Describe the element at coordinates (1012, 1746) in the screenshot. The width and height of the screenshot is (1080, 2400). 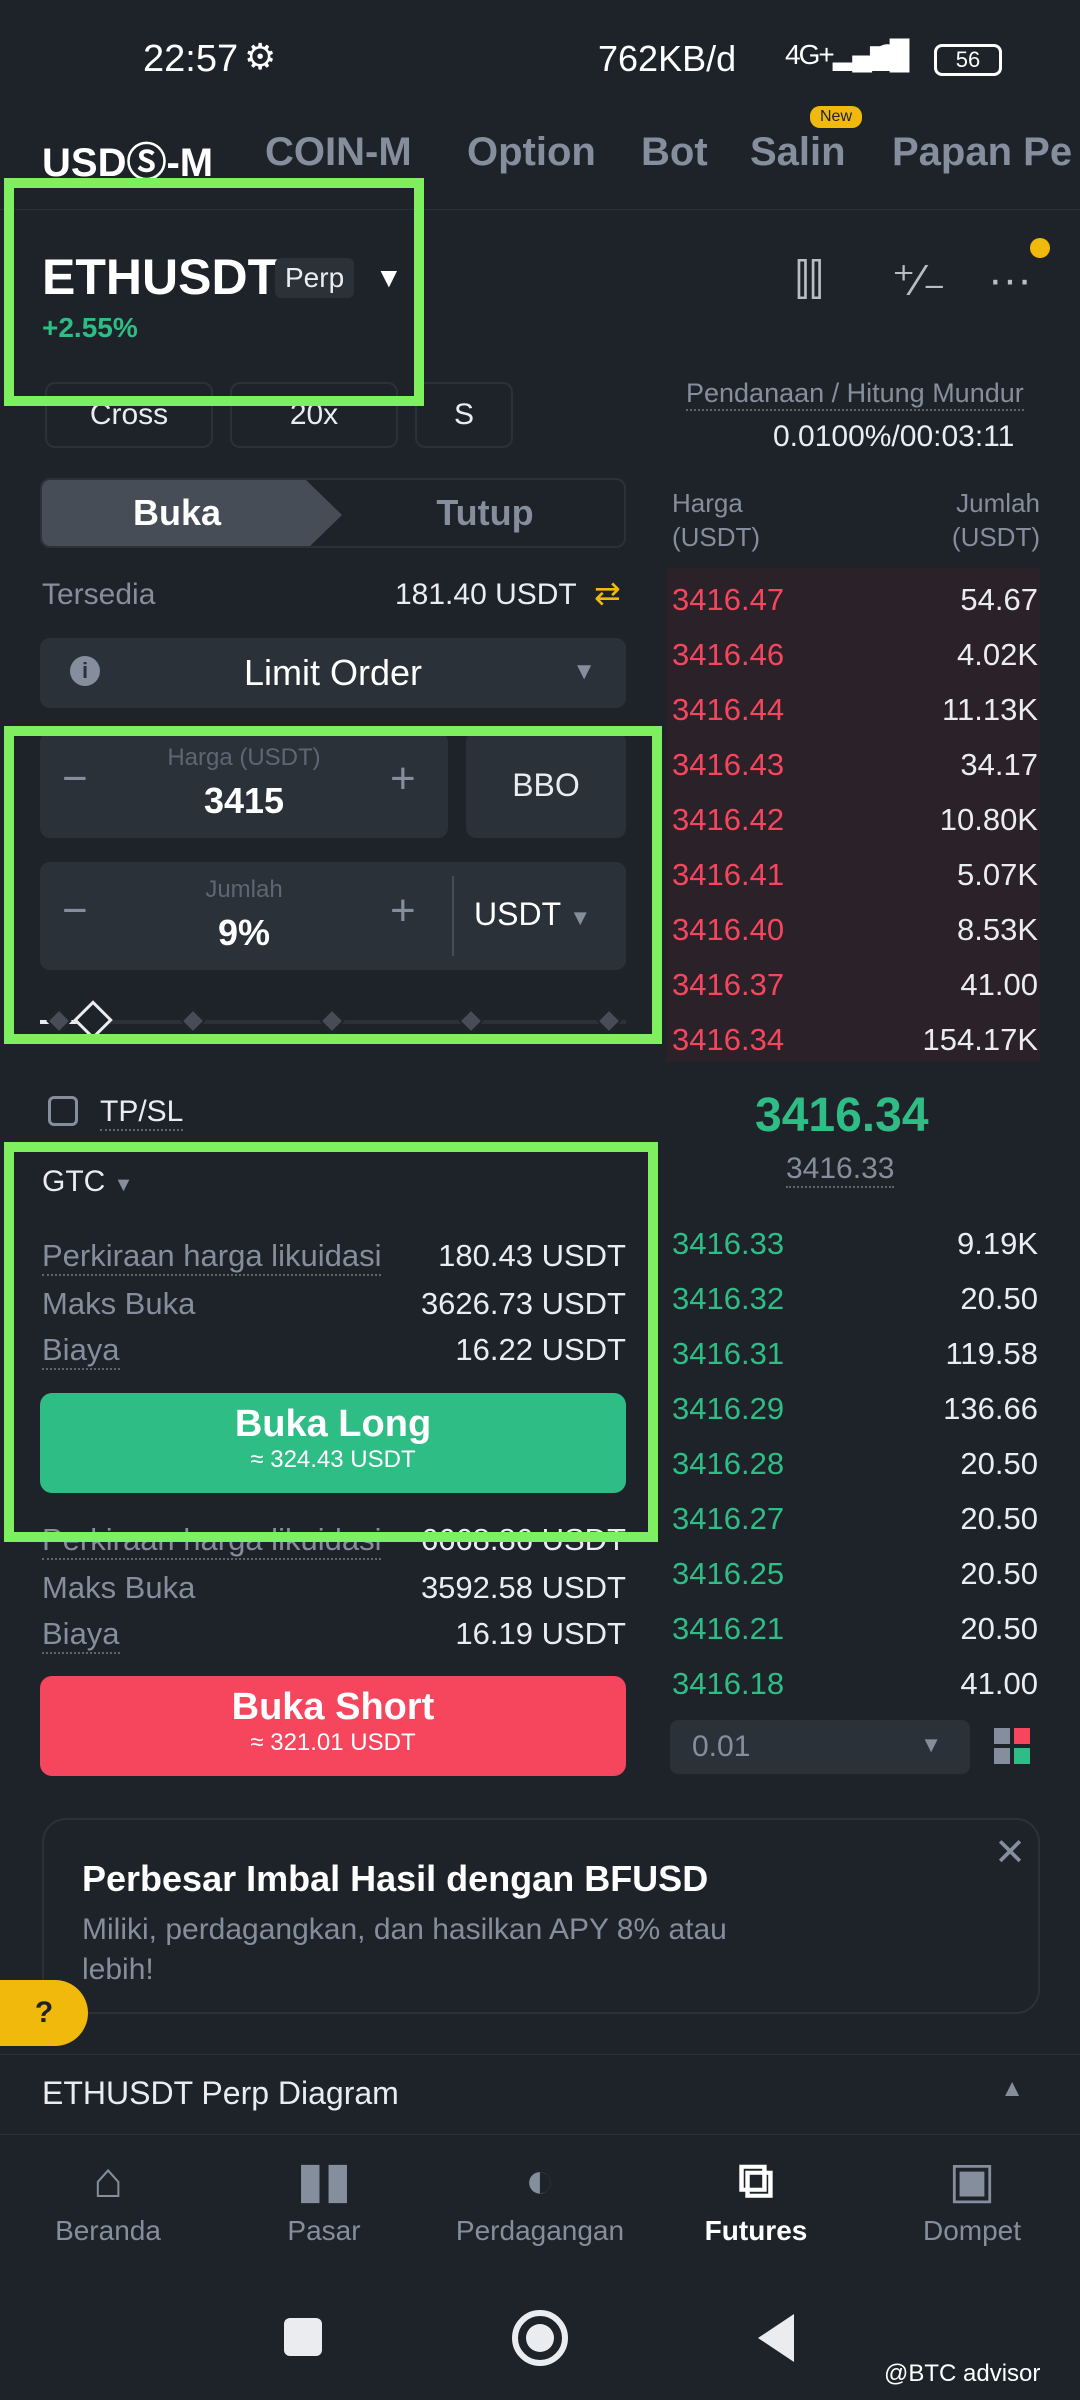
I see `orderbook-layout-icon` at that location.